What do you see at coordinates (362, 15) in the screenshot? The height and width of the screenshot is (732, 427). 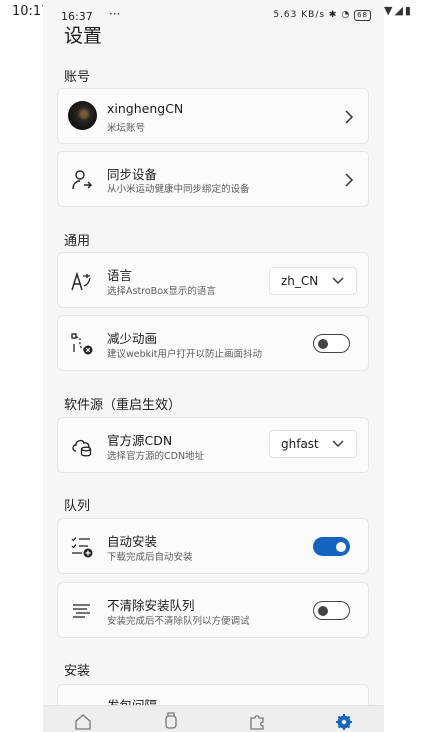 I see `battery-icon: 68` at bounding box center [362, 15].